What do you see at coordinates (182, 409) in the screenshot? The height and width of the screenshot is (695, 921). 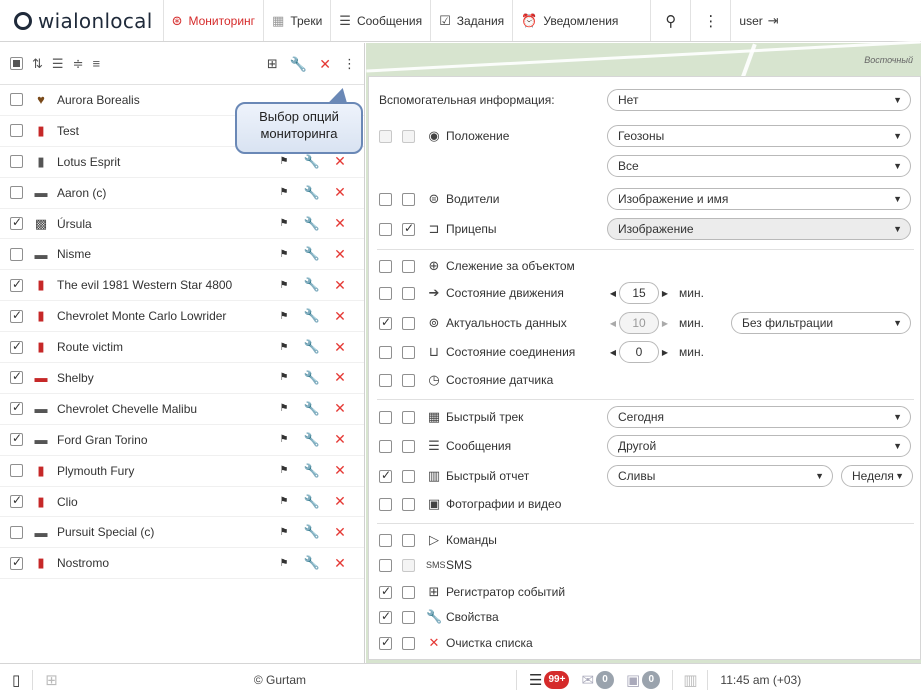 I see `unit-row: ▬ Chevrolet Chevelle Malibu ⚑🔧✕` at bounding box center [182, 409].